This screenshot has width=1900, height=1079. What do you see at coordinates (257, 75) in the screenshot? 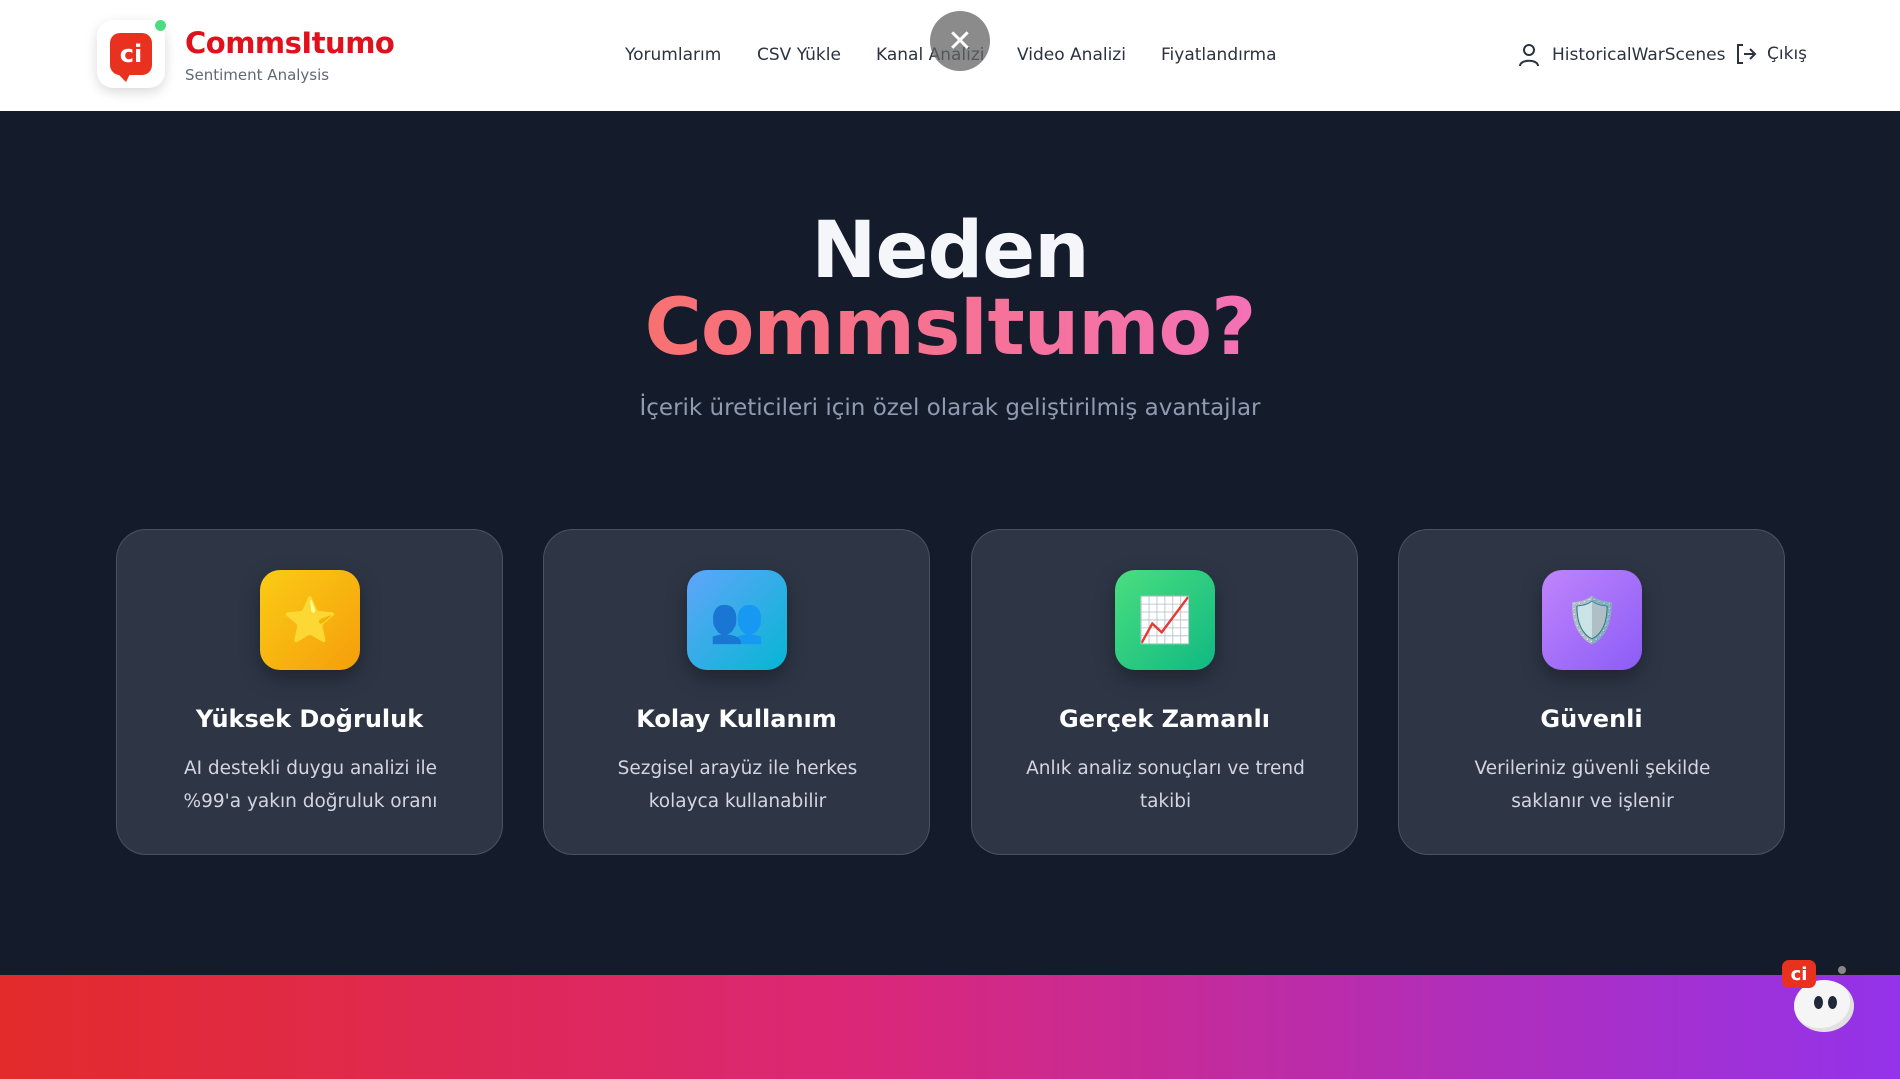
I see `brand-subtitle: Sentiment Analysis` at bounding box center [257, 75].